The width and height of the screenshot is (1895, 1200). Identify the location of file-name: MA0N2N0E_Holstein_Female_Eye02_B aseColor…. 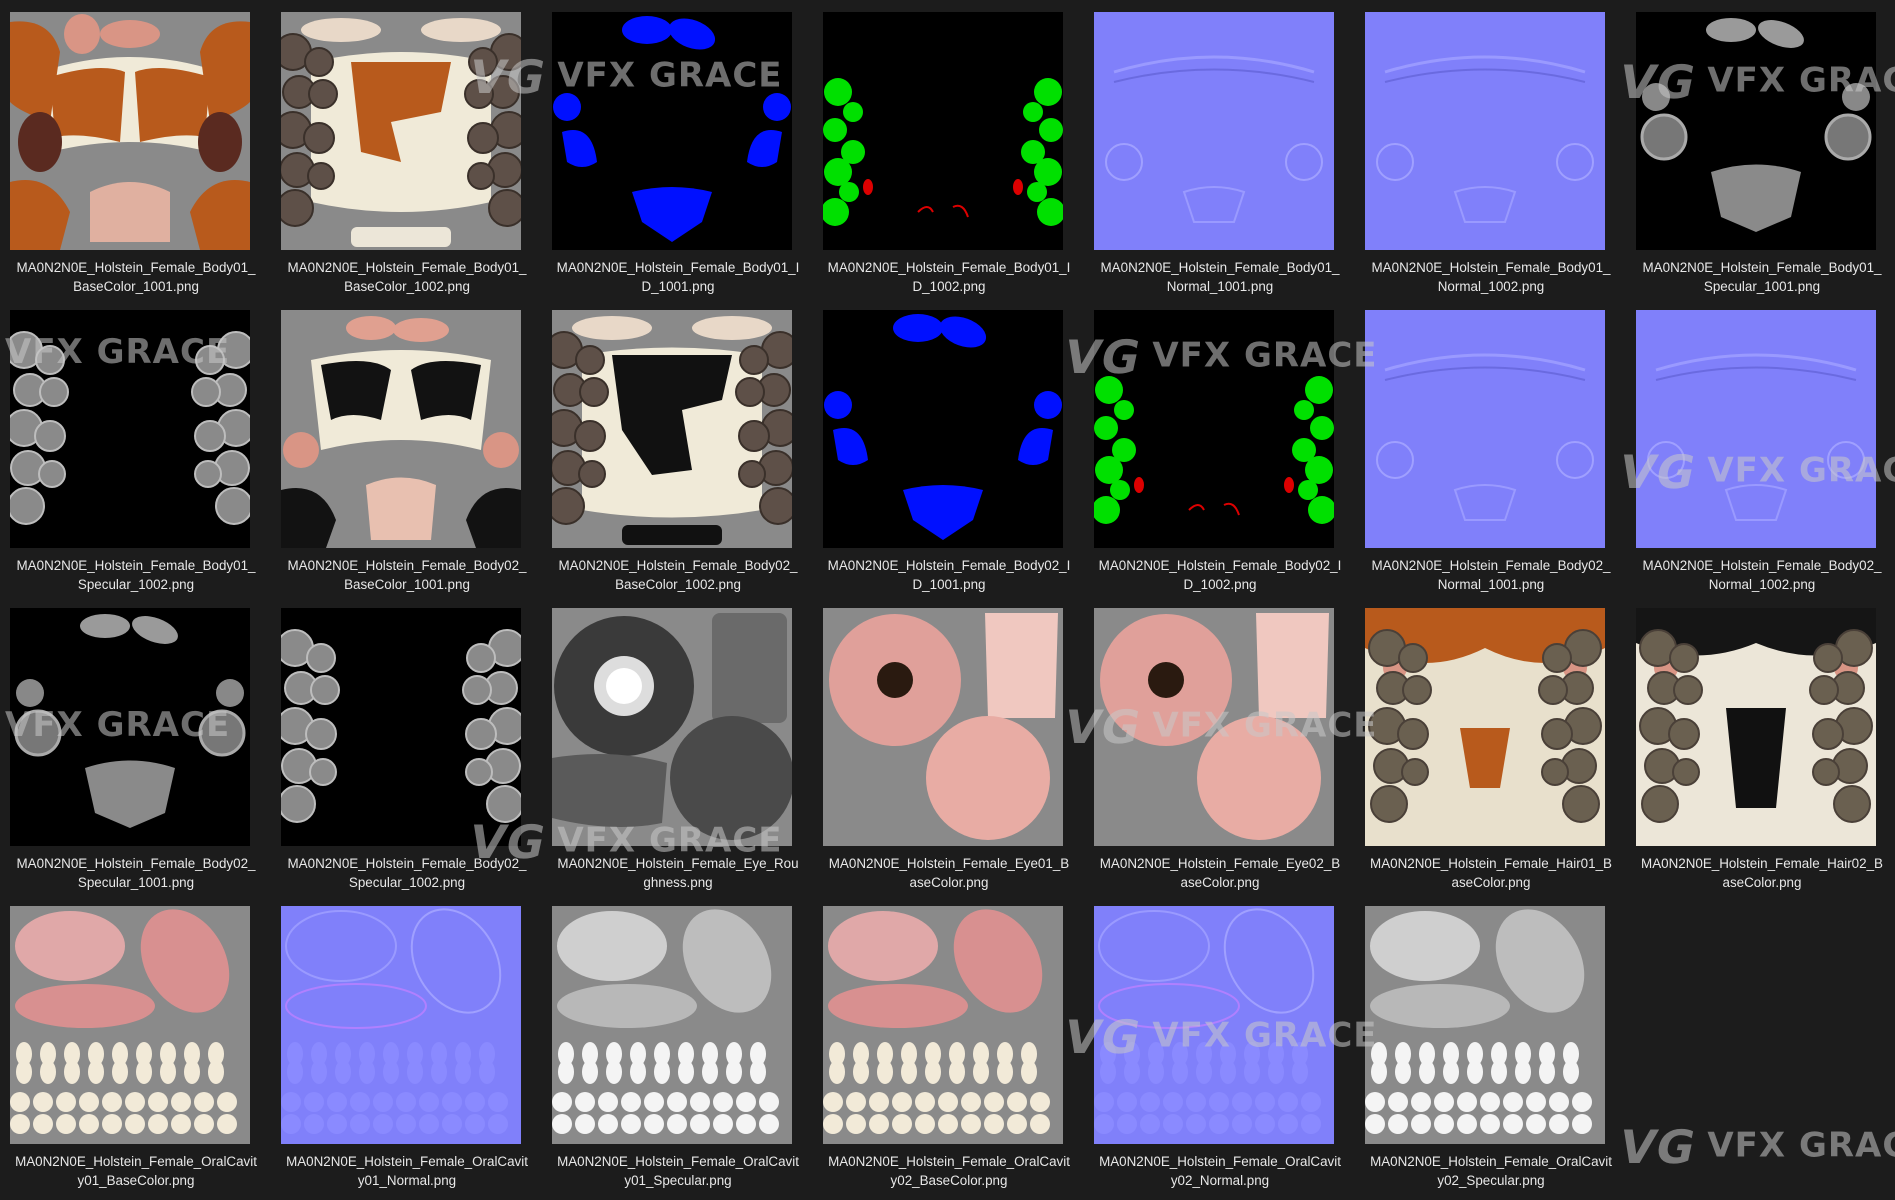
(1220, 873).